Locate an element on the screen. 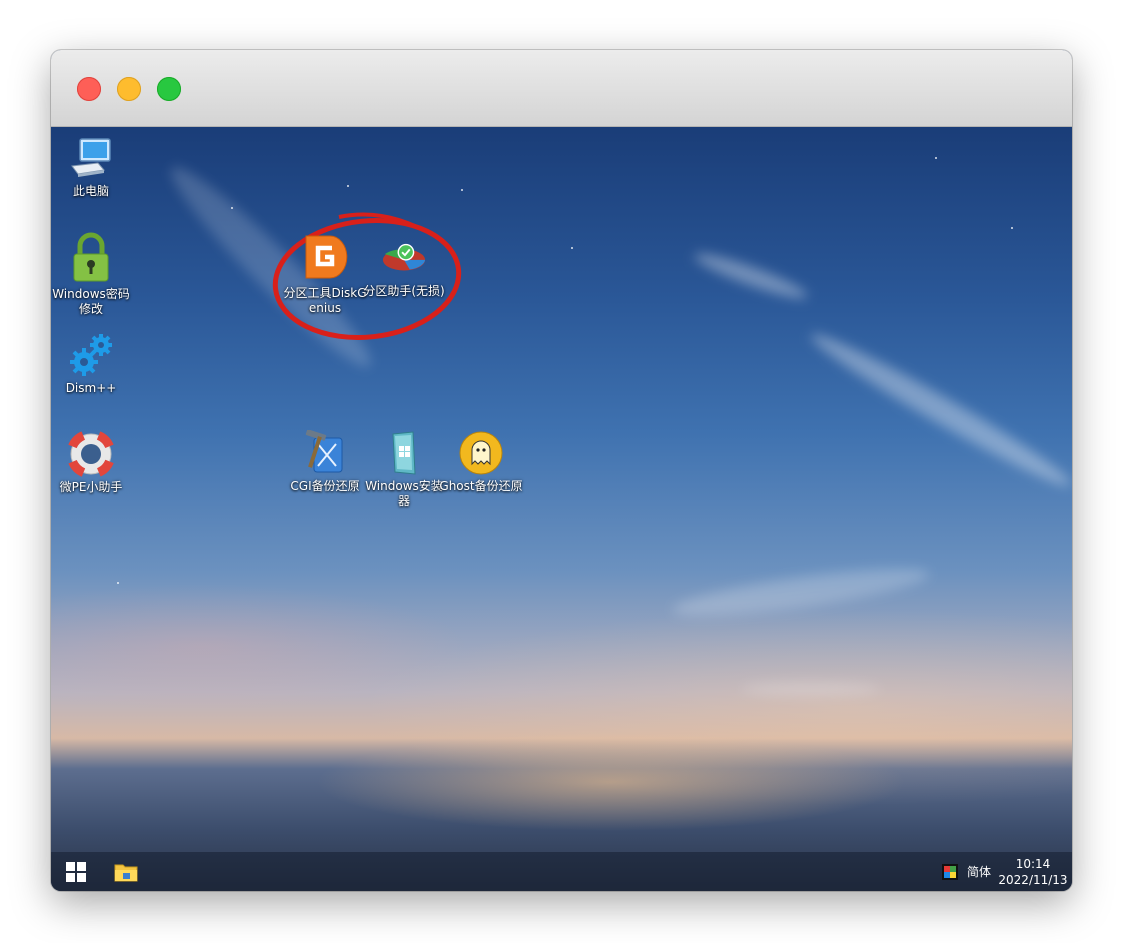 Image resolution: width=1123 pixels, height=943 pixels. gears-icon is located at coordinates (91, 355).